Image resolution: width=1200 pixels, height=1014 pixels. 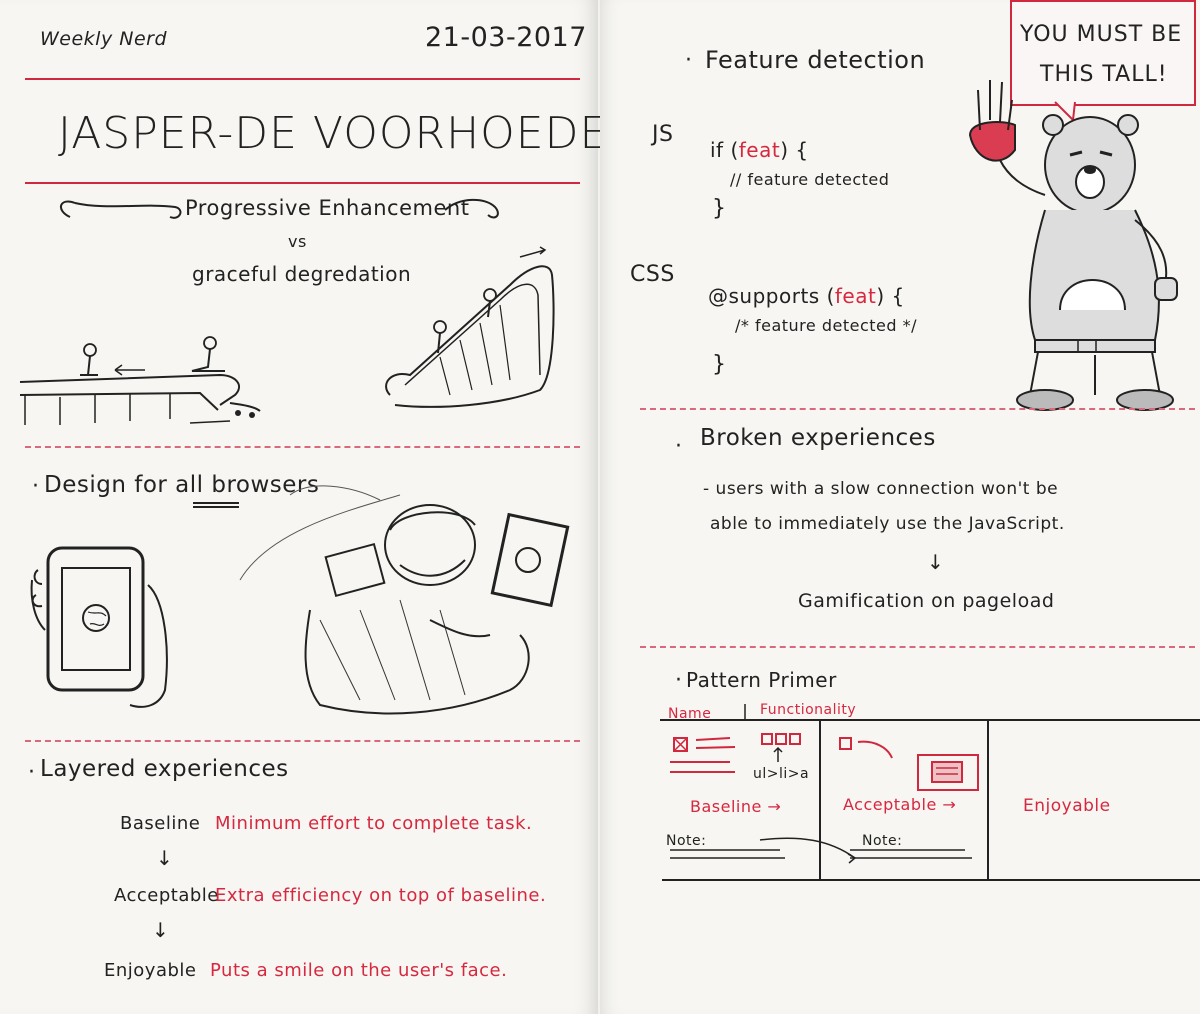 What do you see at coordinates (882, 841) in the screenshot?
I see `pattern-note-2: Note:` at bounding box center [882, 841].